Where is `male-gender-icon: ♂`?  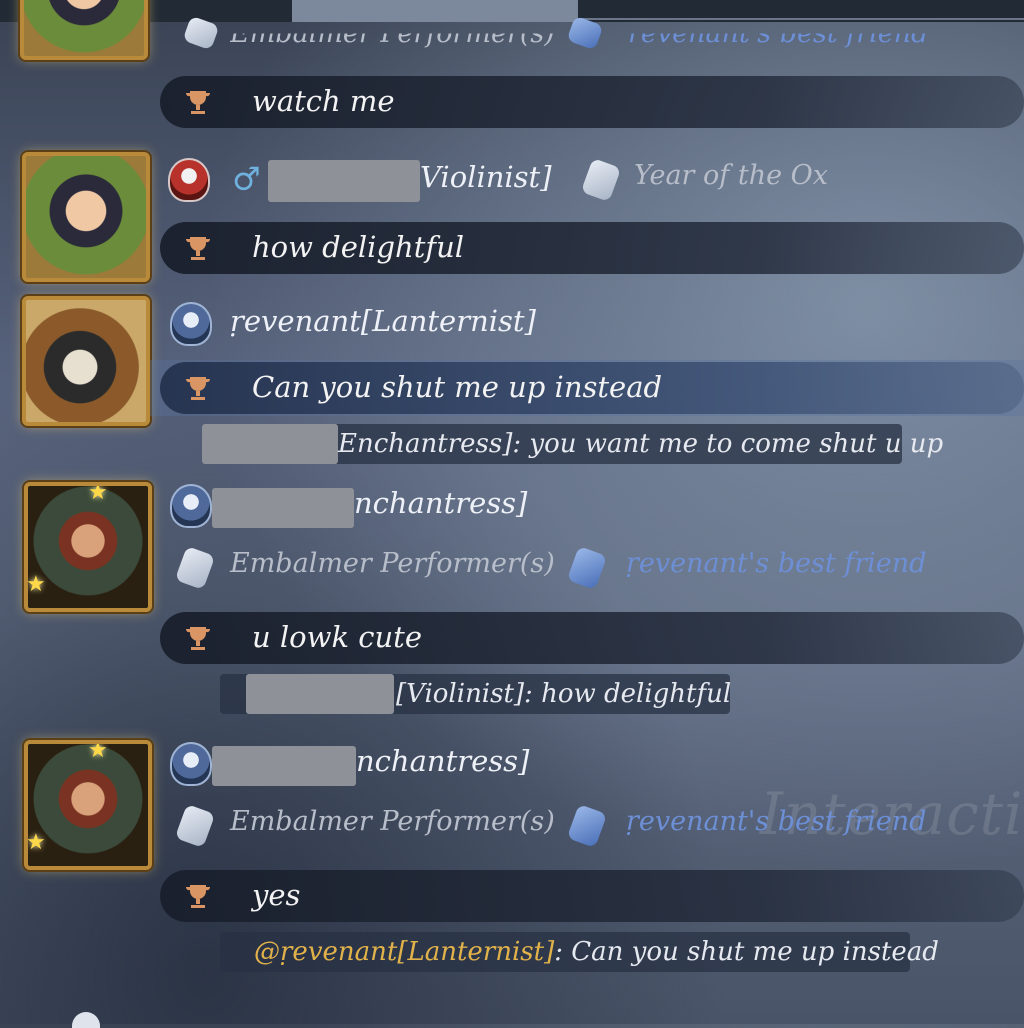
male-gender-icon: ♂ is located at coordinates (246, 179).